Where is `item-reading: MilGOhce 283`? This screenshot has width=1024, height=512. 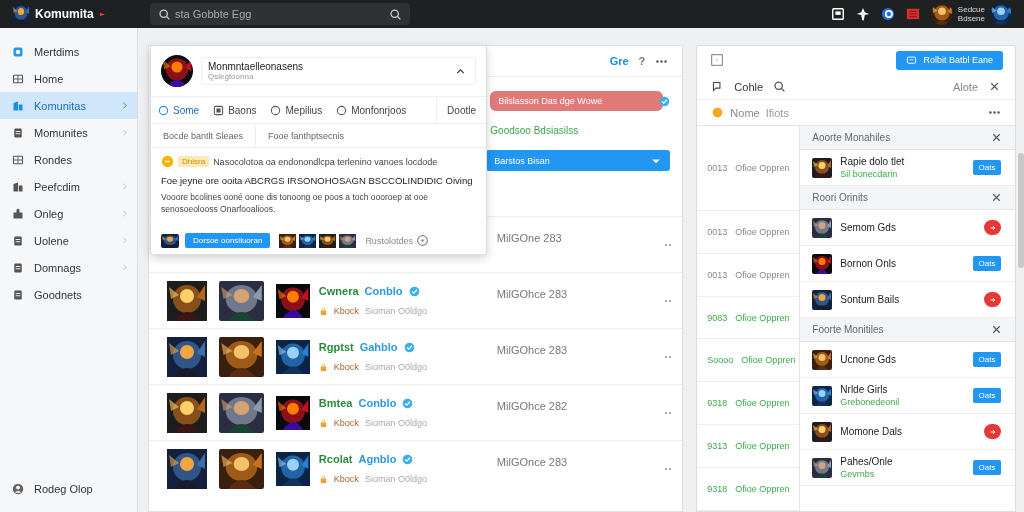
item-reading: MilGOhce 283 is located at coordinates (532, 349).